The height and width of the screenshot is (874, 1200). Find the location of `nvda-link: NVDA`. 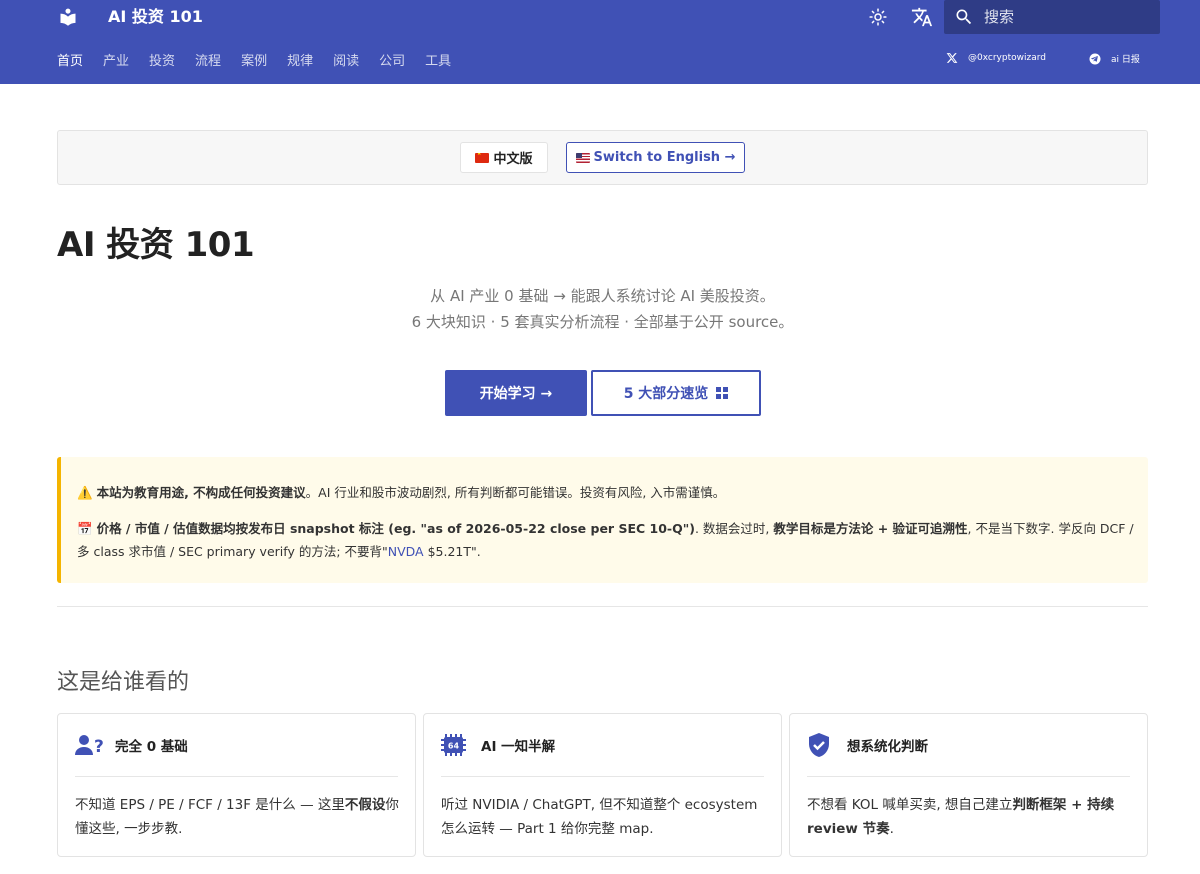

nvda-link: NVDA is located at coordinates (406, 551).